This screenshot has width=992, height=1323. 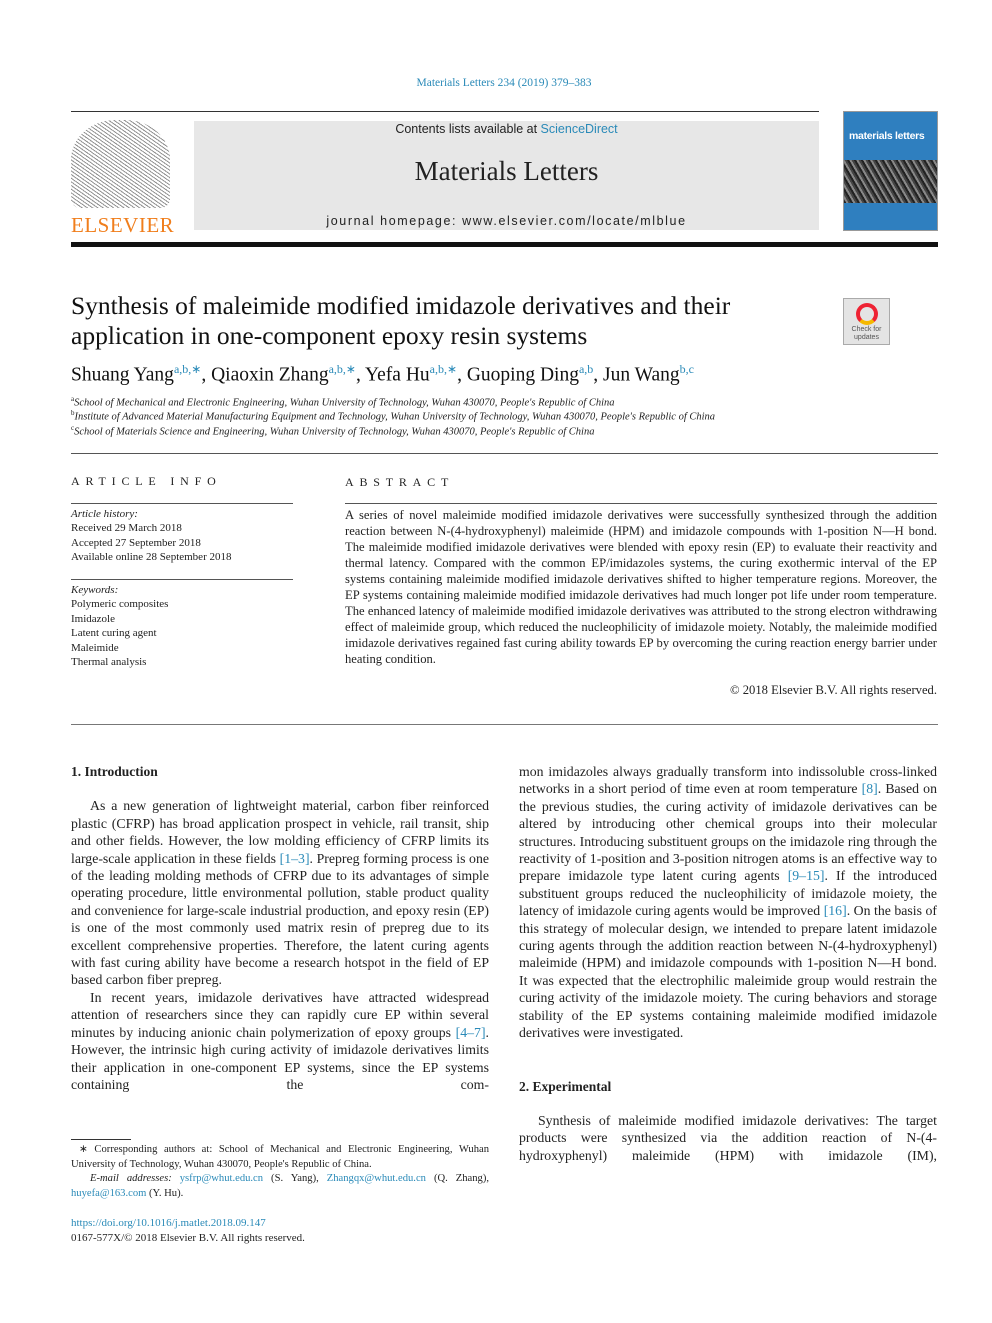 I want to click on sciencedirect-link: ScienceDirect, so click(x=579, y=129).